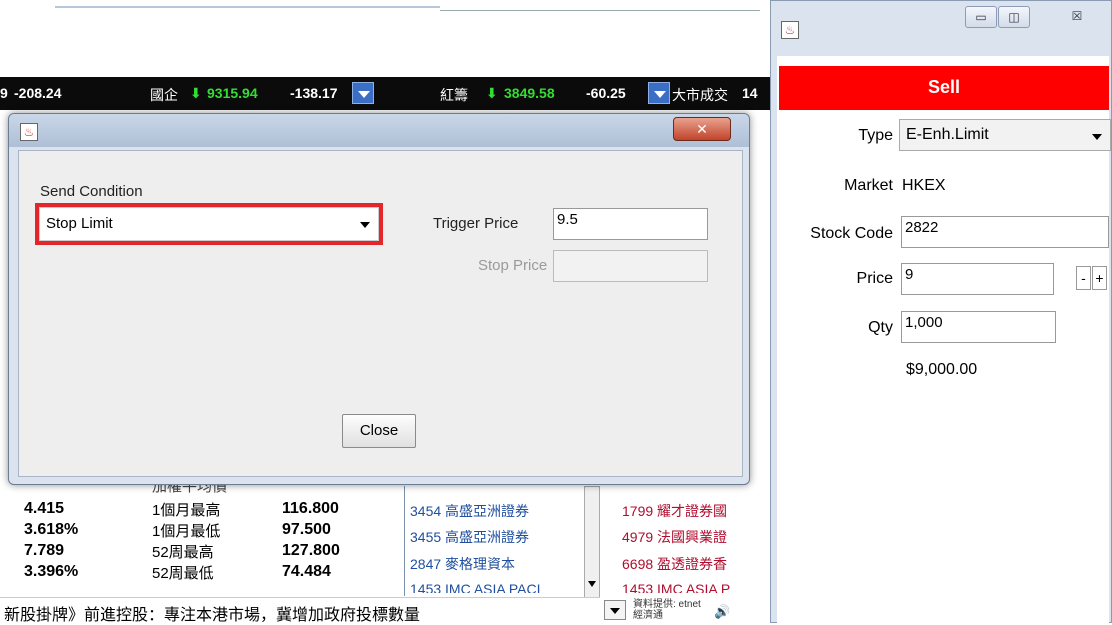 The height and width of the screenshot is (625, 1112). Describe the element at coordinates (469, 511) in the screenshot. I see `broker-item: 3454 高盛亞洲證券` at that location.